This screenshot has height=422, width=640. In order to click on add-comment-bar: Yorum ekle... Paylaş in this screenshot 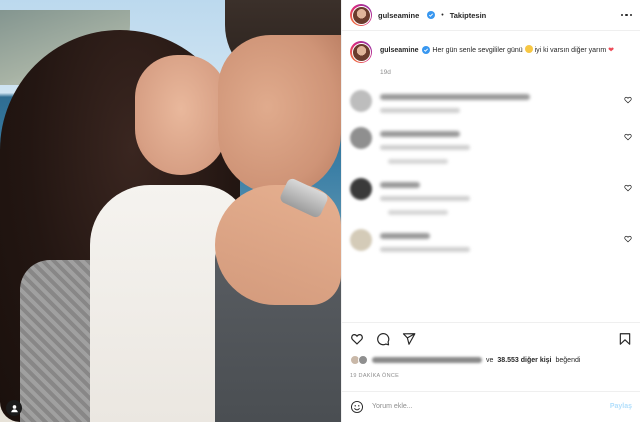, I will do `click(491, 406)`.